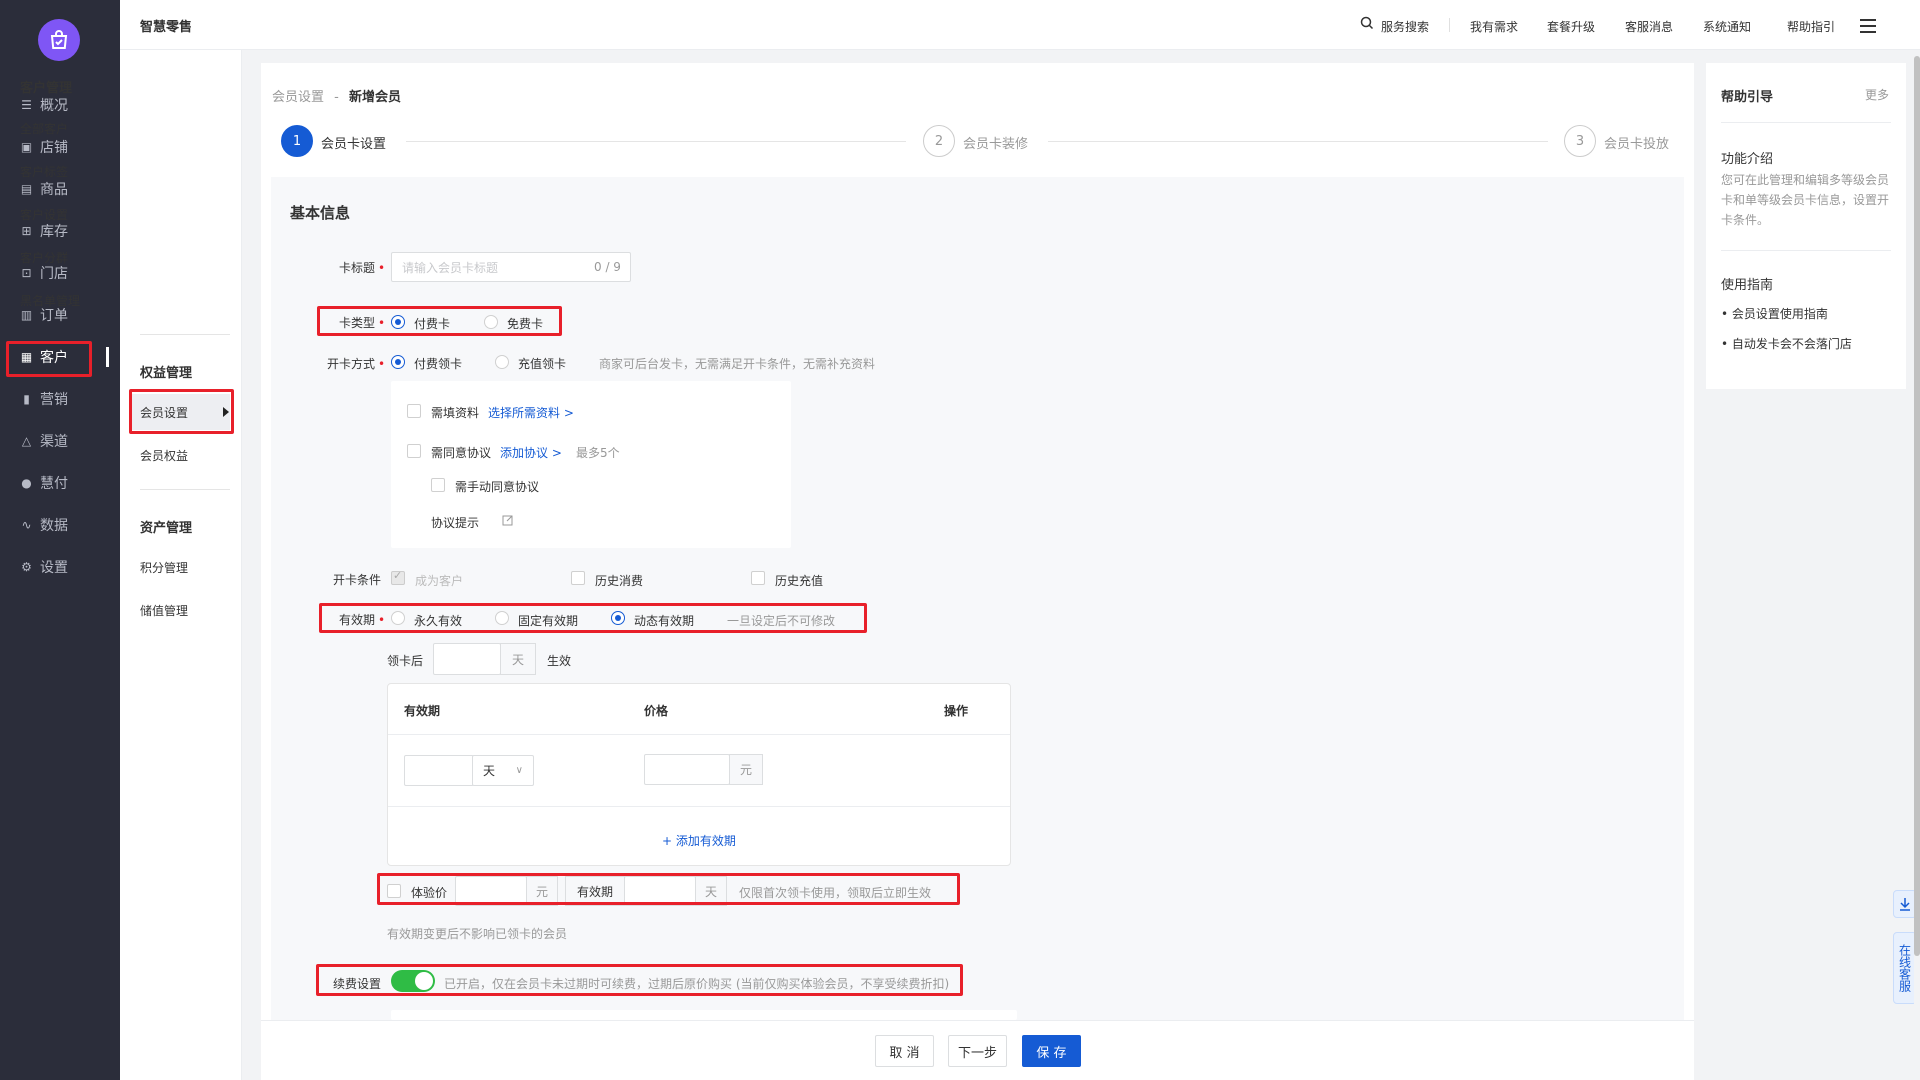  I want to click on help-link-auto-issue: • 自动发卡会不会落门店, so click(1786, 343).